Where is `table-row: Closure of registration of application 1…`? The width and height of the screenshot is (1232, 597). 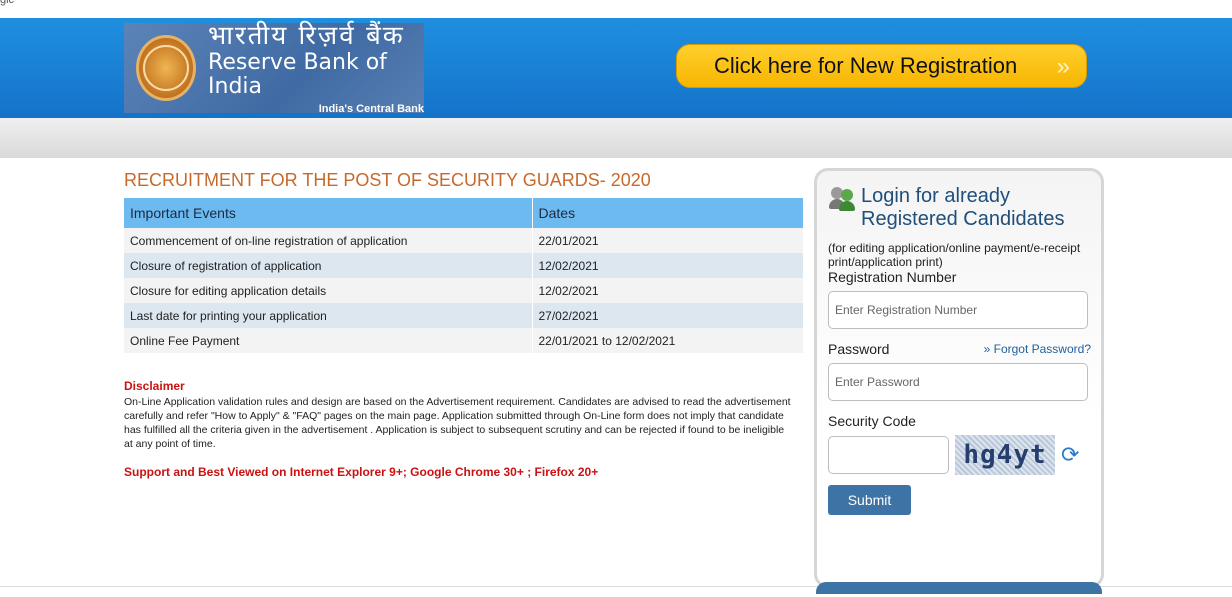 table-row: Closure of registration of application 1… is located at coordinates (464, 265).